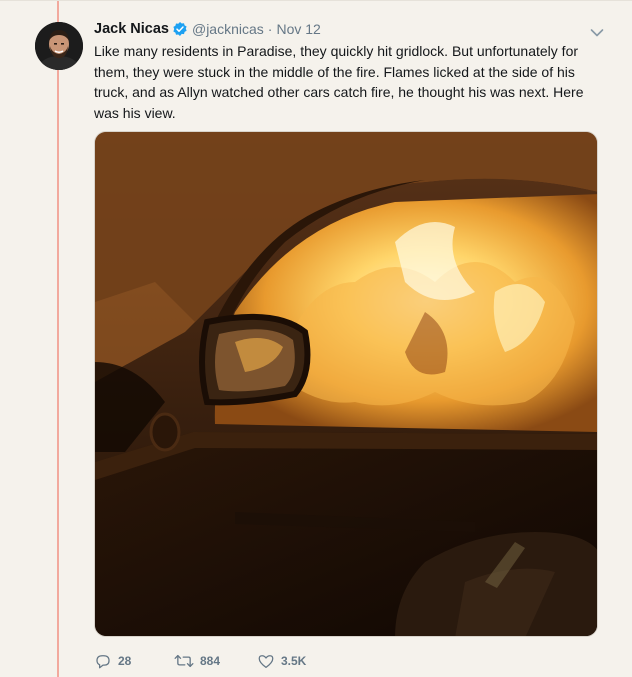  What do you see at coordinates (134, 661) in the screenshot?
I see `reply-button: 28` at bounding box center [134, 661].